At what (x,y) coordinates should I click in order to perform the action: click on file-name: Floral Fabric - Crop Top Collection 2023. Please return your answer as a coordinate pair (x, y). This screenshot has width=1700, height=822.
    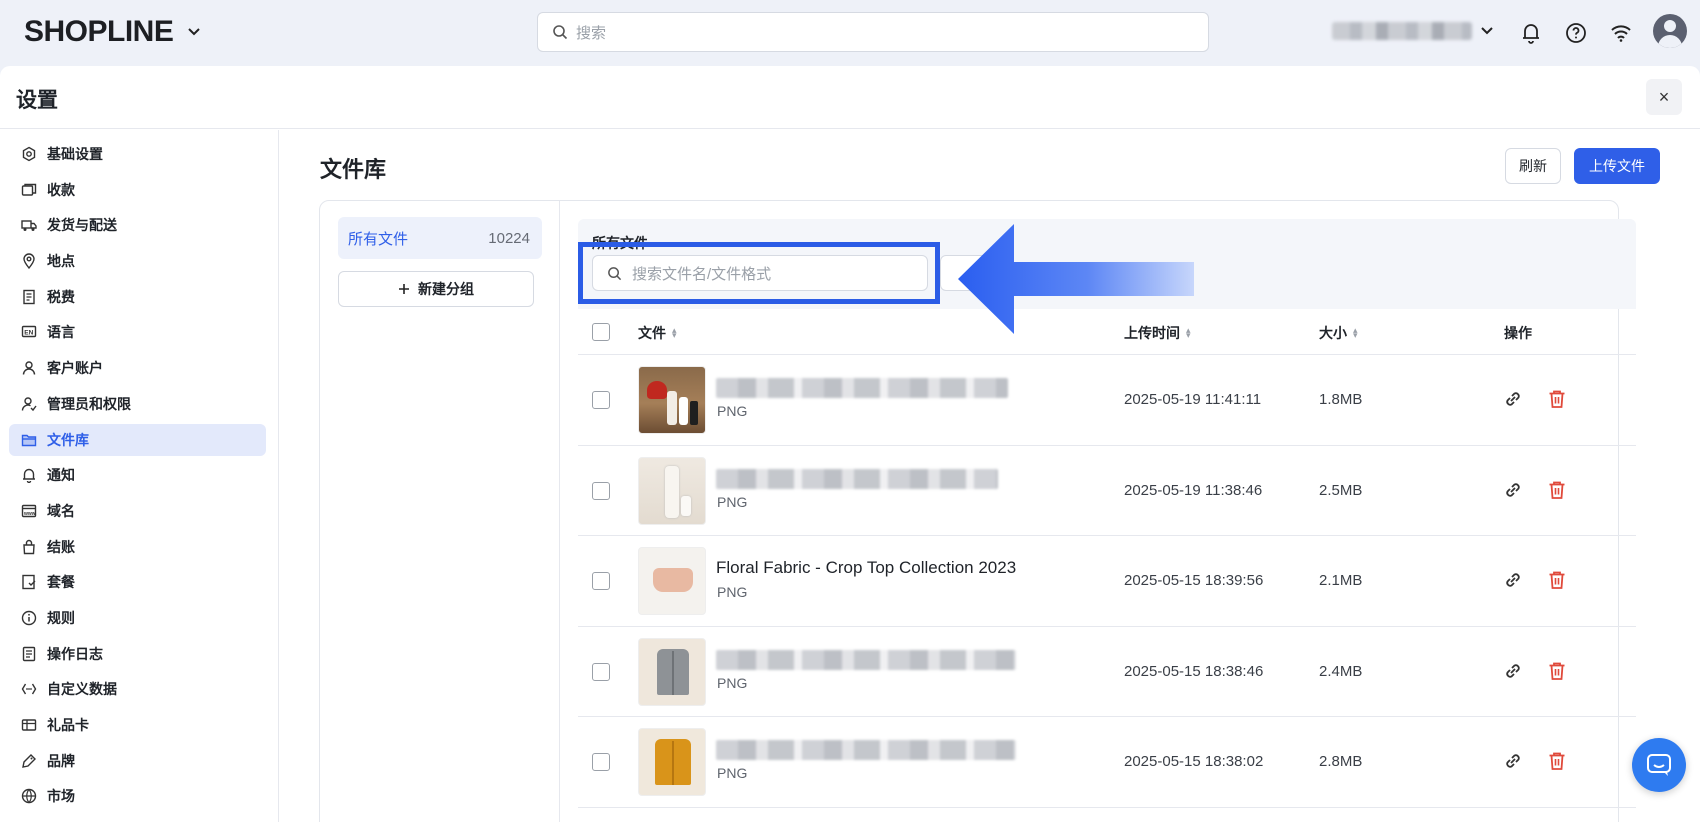
    Looking at the image, I should click on (866, 568).